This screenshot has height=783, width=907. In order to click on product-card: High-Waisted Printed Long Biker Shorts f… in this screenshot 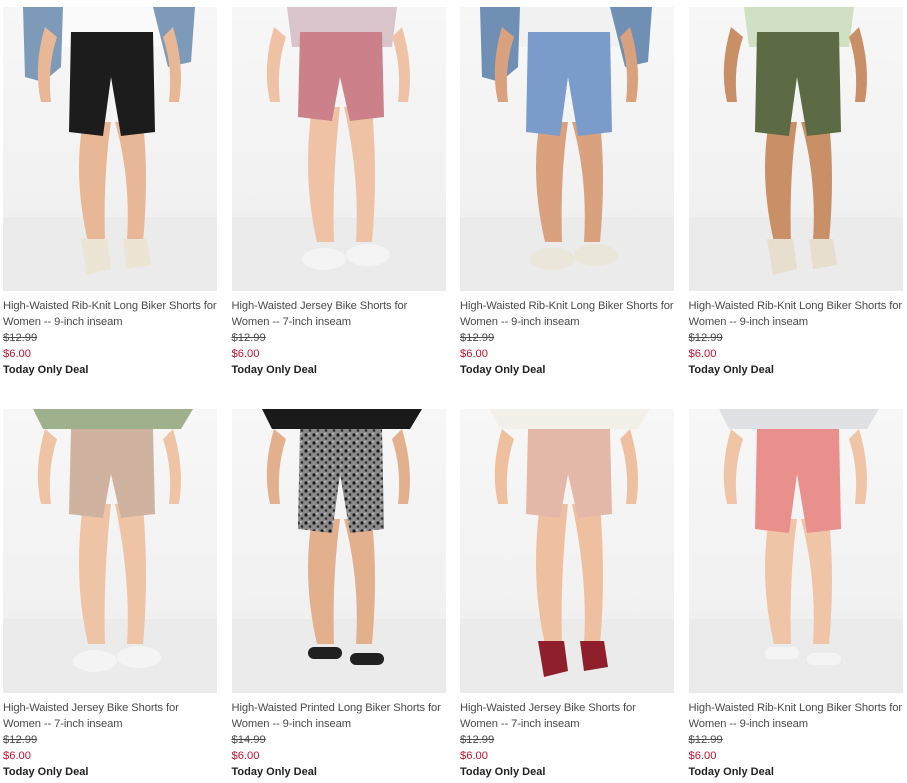, I will do `click(338, 596)`.